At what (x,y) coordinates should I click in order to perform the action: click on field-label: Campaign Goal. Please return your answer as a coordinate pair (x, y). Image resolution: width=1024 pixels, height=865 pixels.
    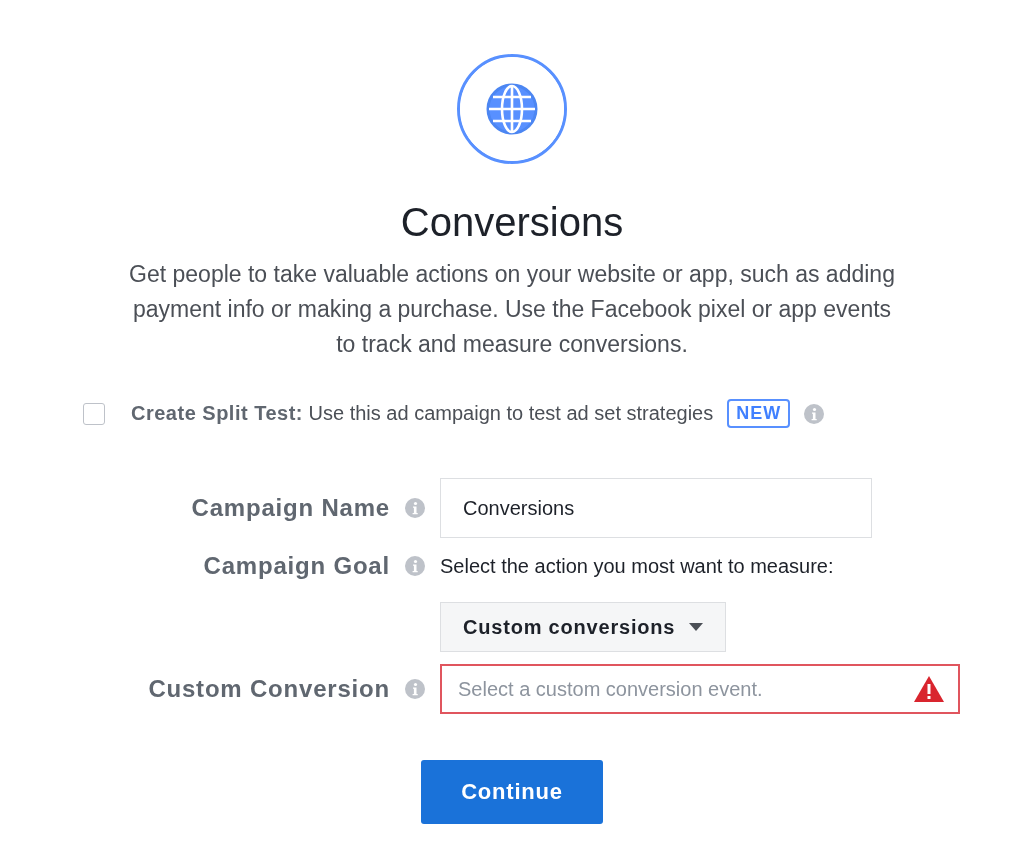
    Looking at the image, I should click on (296, 566).